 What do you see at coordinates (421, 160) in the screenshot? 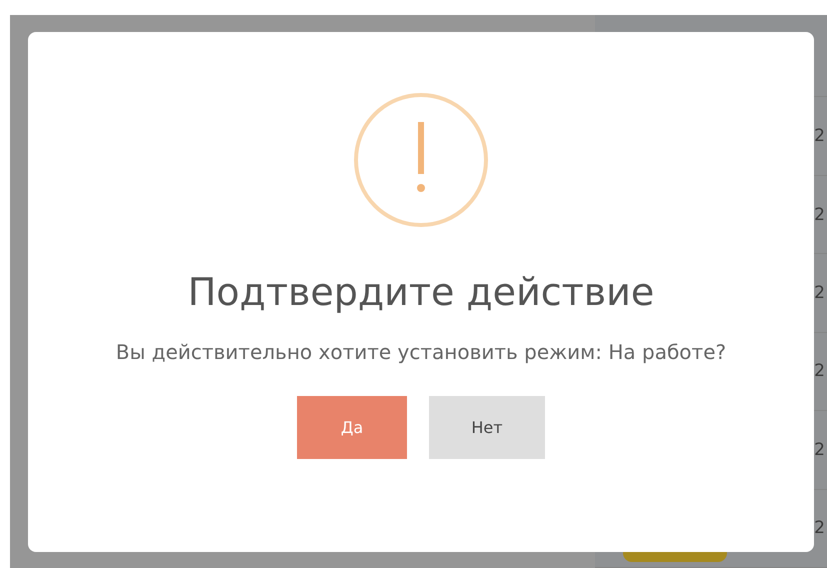
I see `warning-icon` at bounding box center [421, 160].